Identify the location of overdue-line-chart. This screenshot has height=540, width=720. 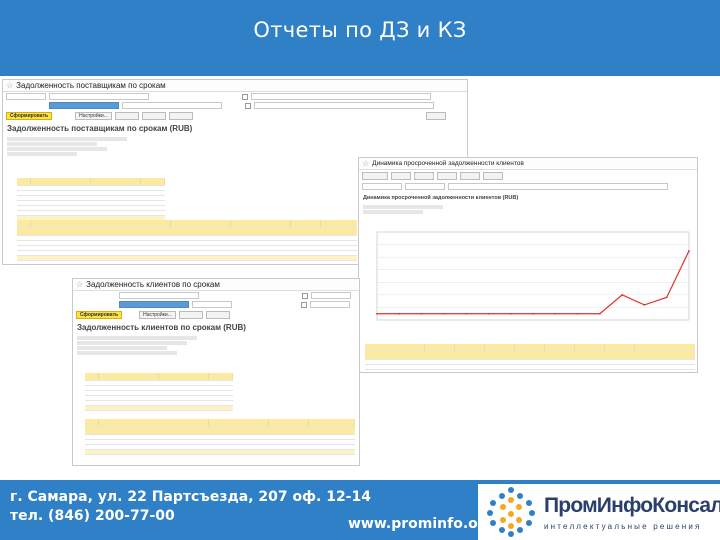
(533, 276).